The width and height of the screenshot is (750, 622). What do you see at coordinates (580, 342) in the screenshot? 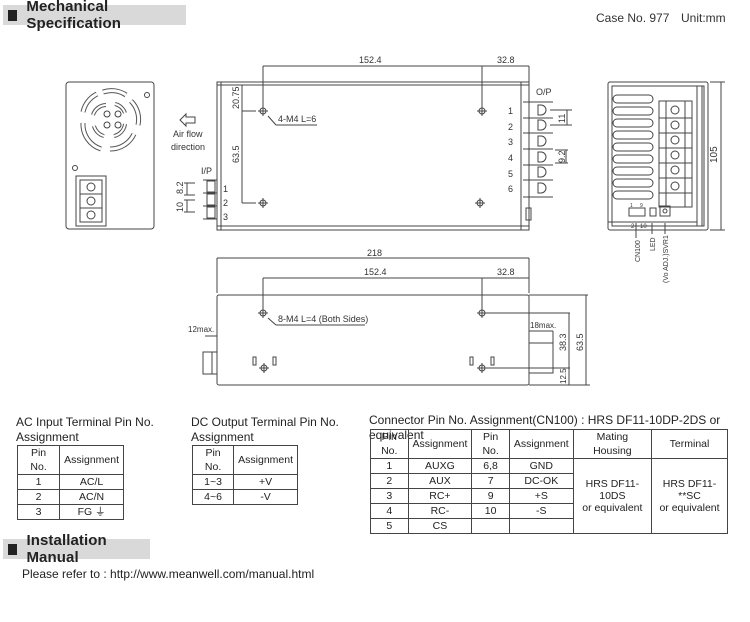
I see `dim-63-5-side: 63.5` at bounding box center [580, 342].